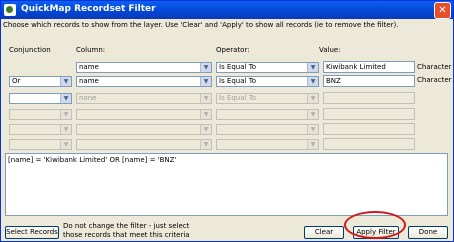 The height and width of the screenshot is (242, 454). What do you see at coordinates (88, 98) in the screenshot?
I see `column-select-value: none` at bounding box center [88, 98].